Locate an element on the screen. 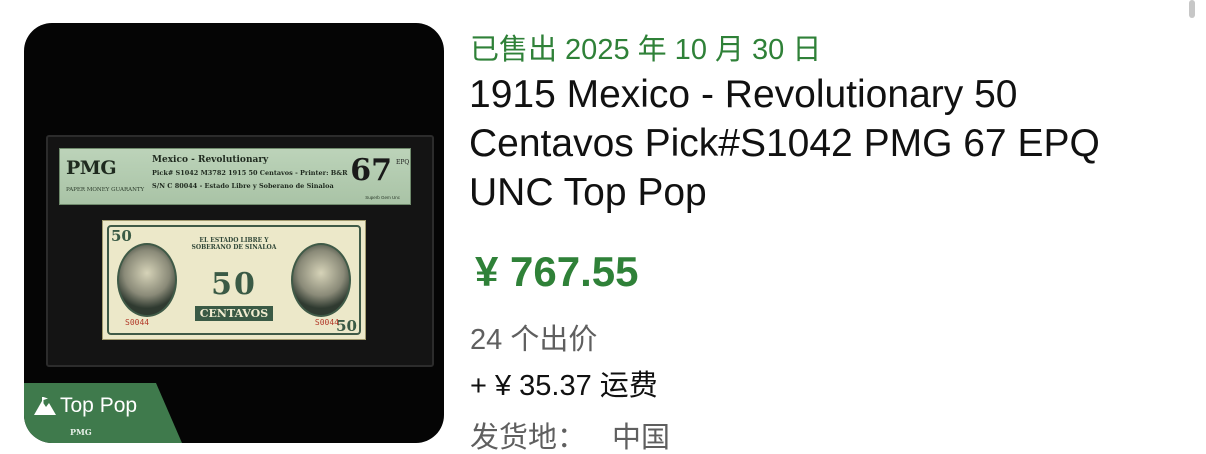 The height and width of the screenshot is (454, 1206). banknote-issuer: EL ESTADO LIBRE Y SOBERANO DE SINALOA is located at coordinates (234, 244).